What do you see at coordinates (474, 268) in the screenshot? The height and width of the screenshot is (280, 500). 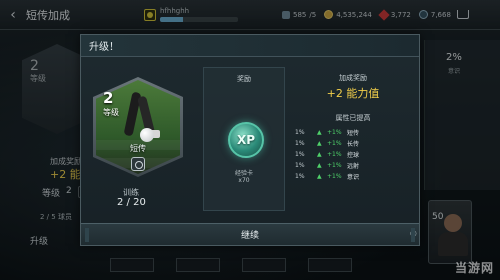 I see `watermark-logo: 当游网` at bounding box center [474, 268].